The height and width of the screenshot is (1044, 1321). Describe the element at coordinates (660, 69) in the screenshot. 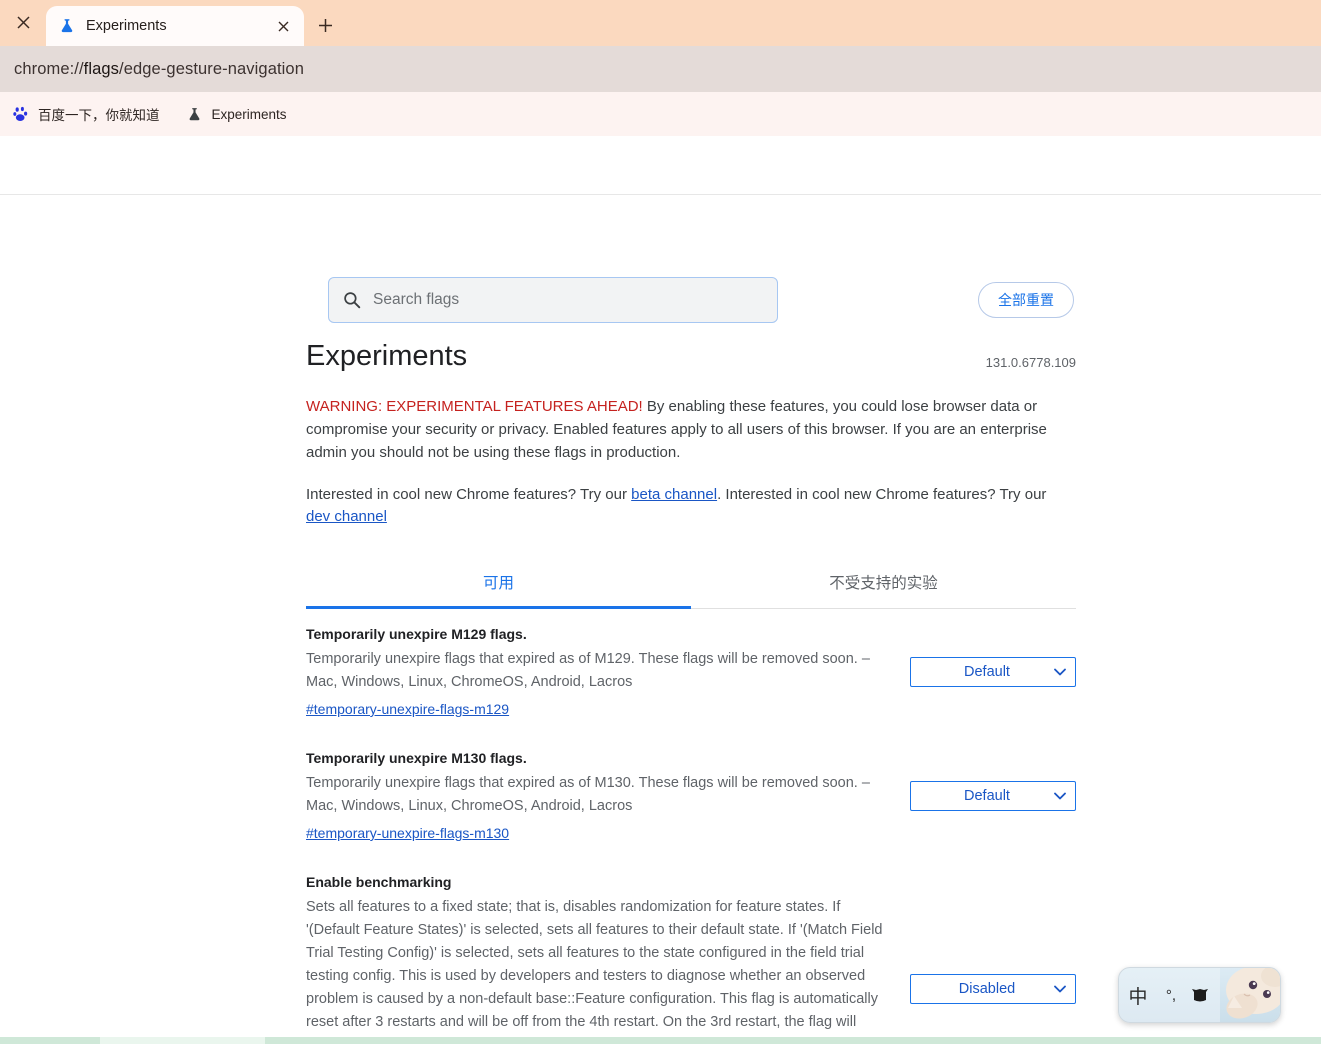

I see `address-bar: chrome://flags/edge-gesture-navigation` at that location.